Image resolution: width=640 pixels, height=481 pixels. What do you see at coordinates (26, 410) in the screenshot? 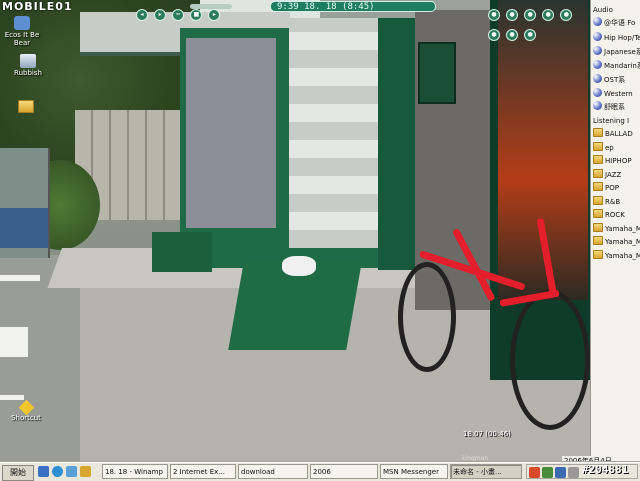
I see `desktop-icon-shortcut: Shortcut` at bounding box center [26, 410].